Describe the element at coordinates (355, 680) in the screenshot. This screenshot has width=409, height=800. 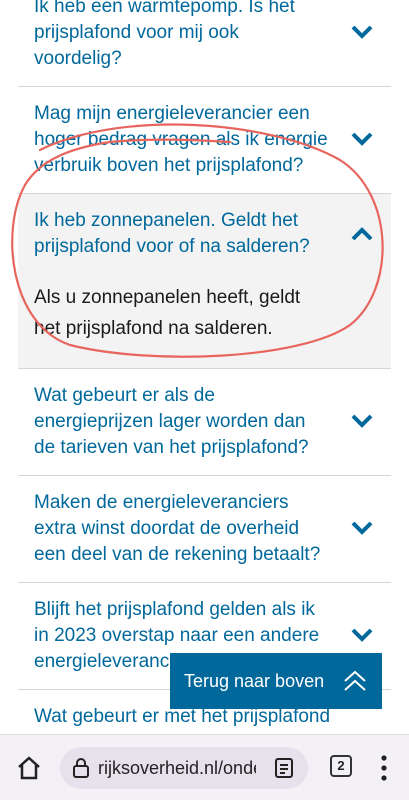
I see `double-chevron-up-icon` at that location.